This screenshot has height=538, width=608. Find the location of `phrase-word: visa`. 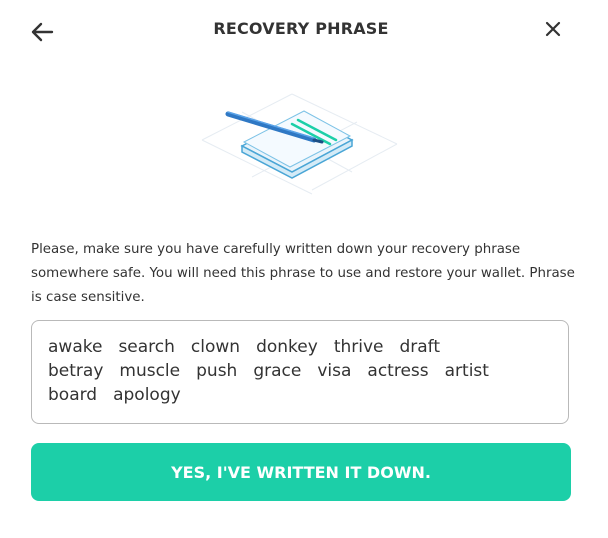

phrase-word: visa is located at coordinates (334, 371).